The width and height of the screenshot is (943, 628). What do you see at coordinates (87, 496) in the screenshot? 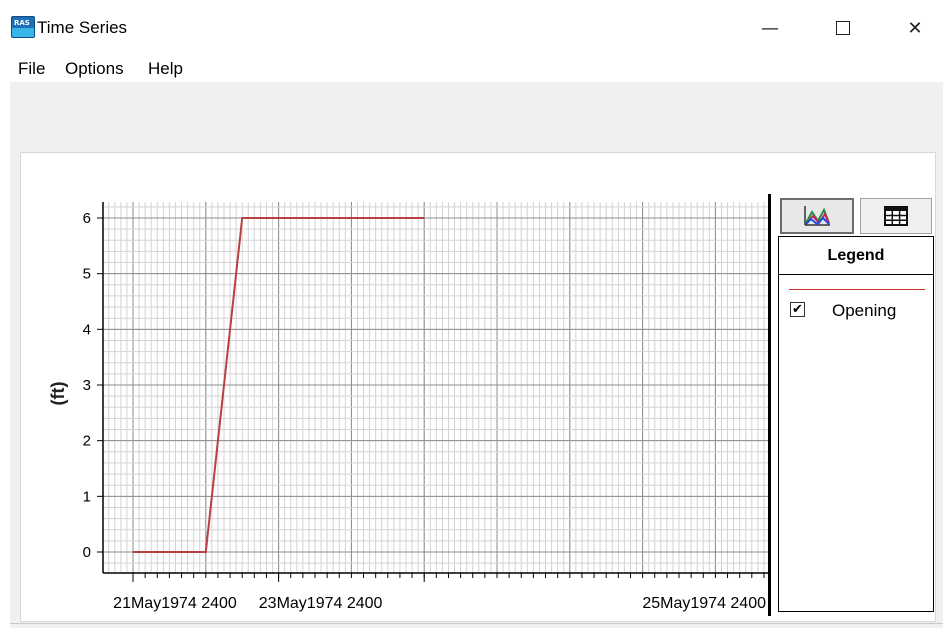
I see `y-tick-label: 1` at bounding box center [87, 496].